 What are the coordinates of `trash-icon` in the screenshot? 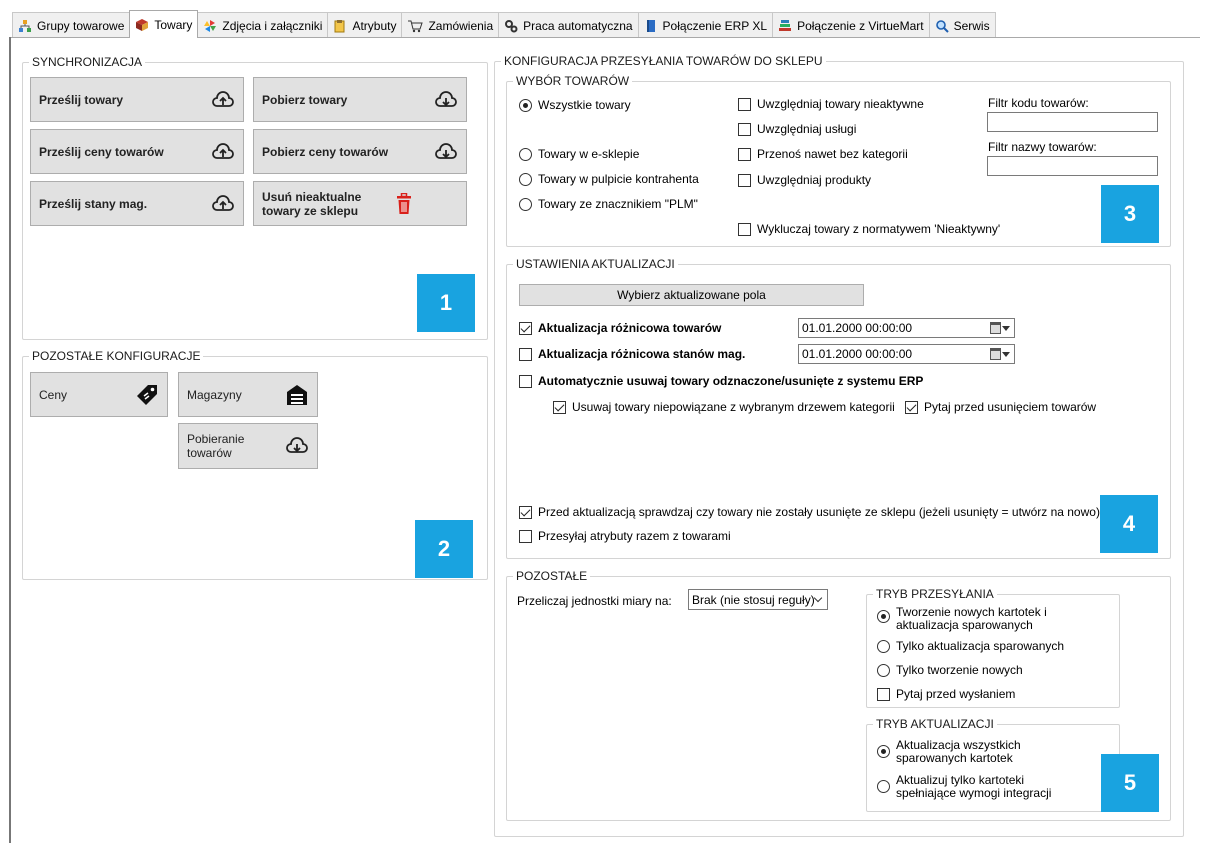 It's located at (404, 204).